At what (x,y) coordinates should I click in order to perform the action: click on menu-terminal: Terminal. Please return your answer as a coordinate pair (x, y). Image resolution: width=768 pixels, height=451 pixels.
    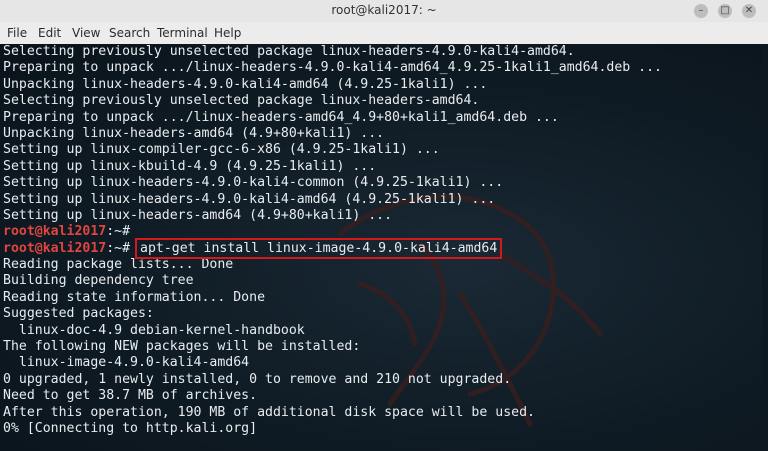
    Looking at the image, I should click on (182, 33).